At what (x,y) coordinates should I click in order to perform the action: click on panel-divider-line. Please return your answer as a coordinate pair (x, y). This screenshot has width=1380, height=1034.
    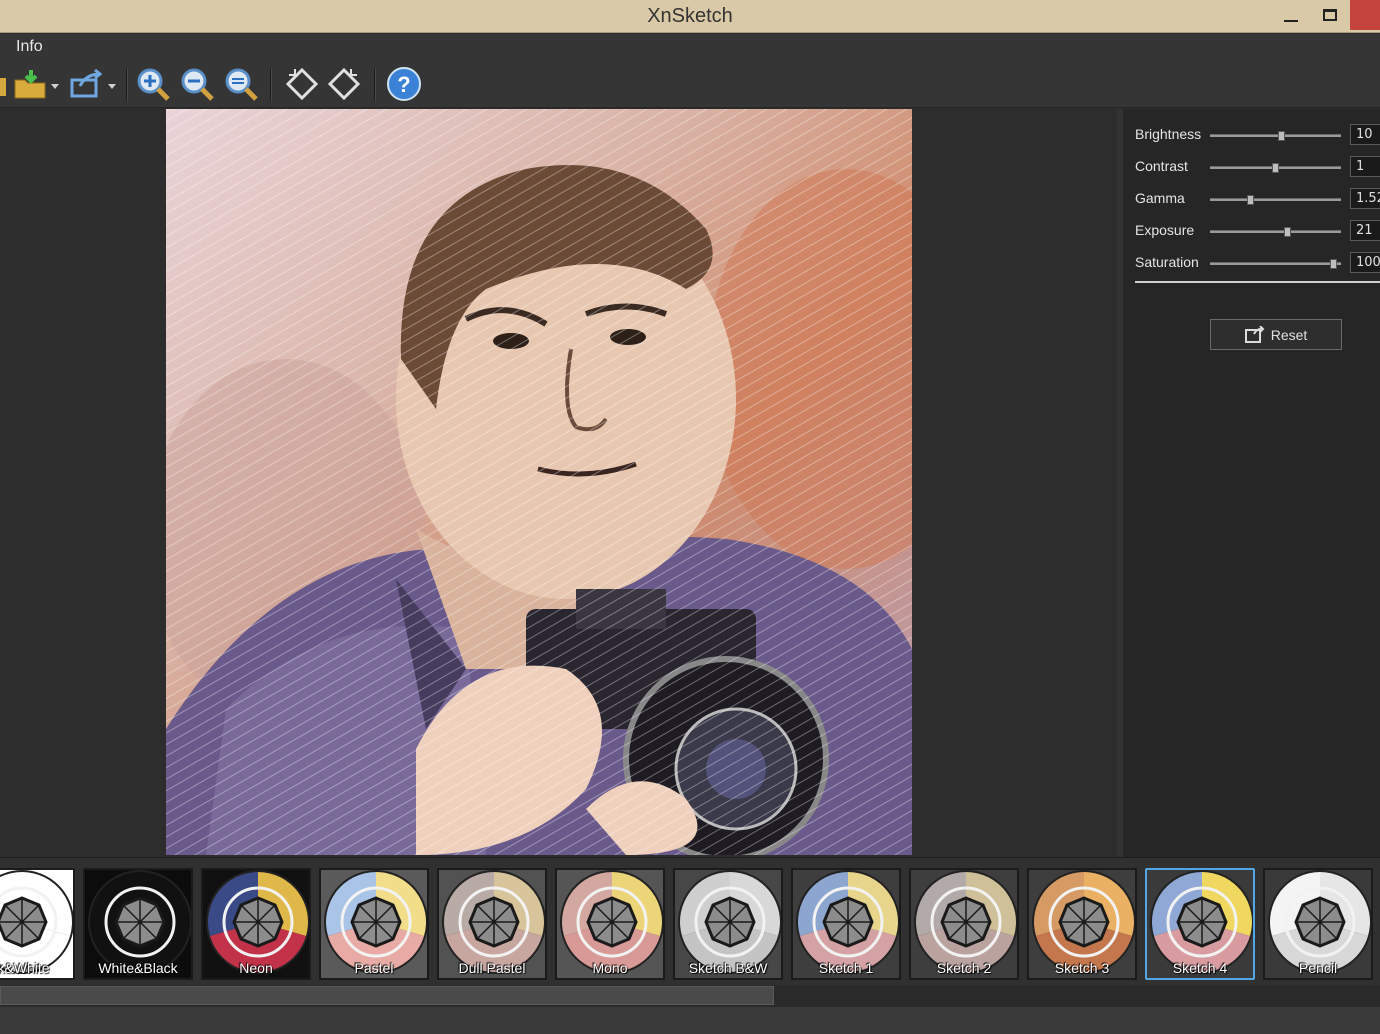
    Looking at the image, I should click on (1257, 282).